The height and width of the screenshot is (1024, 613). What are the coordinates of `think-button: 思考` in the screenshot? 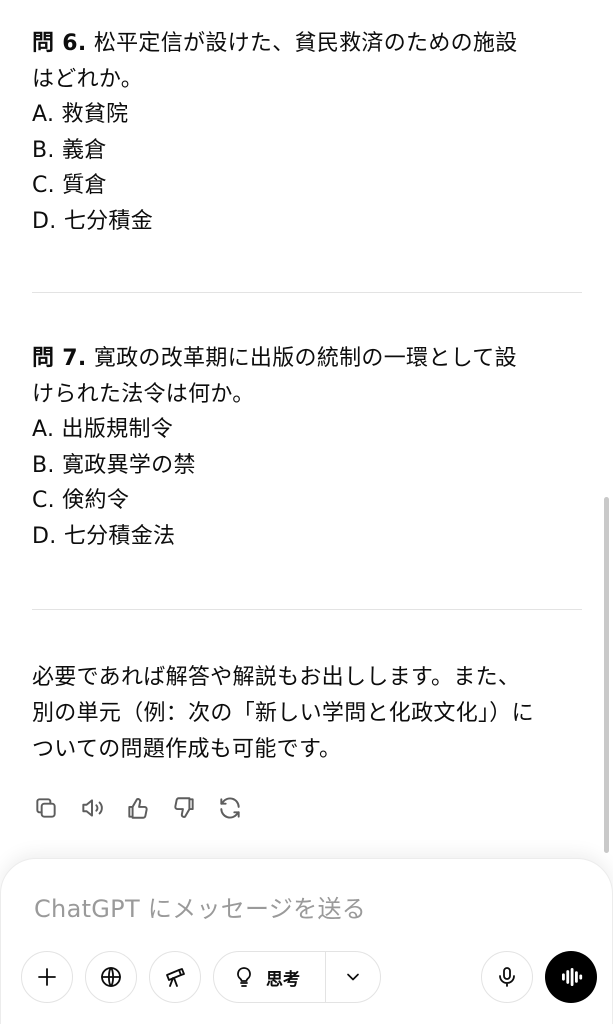 It's located at (270, 977).